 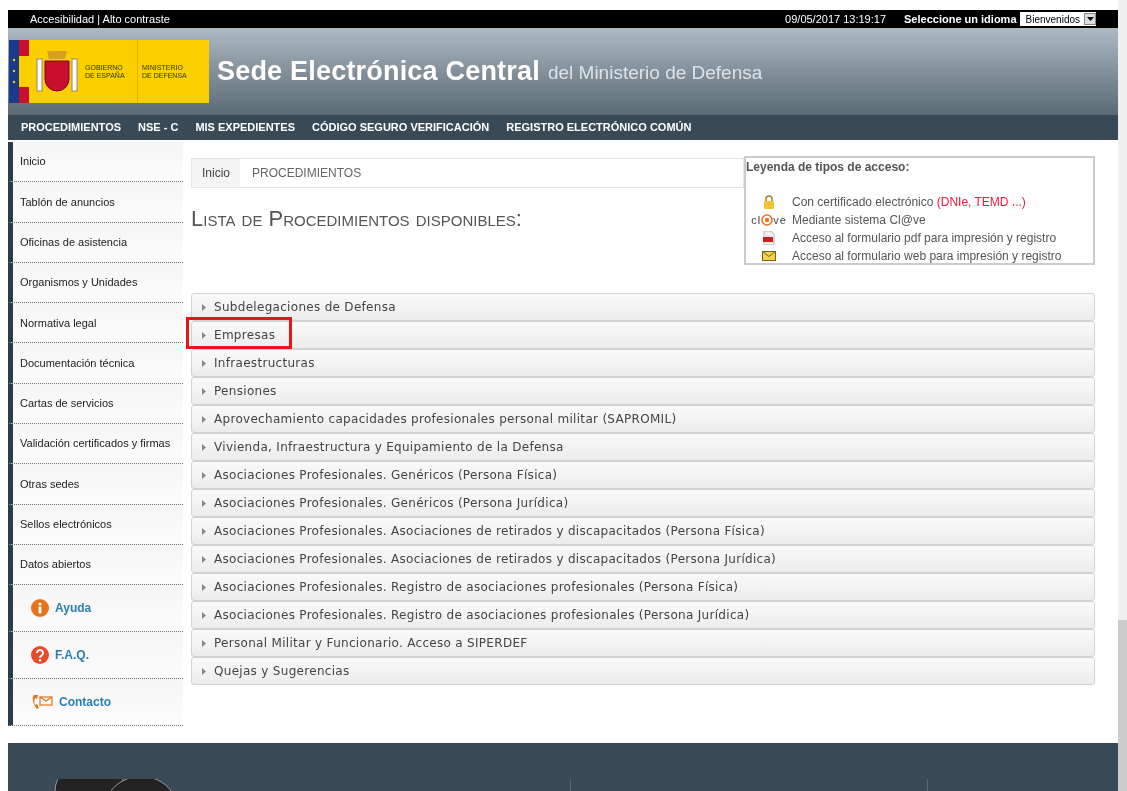 What do you see at coordinates (401, 127) in the screenshot?
I see `nav-link: CÓDIGO SEGURO VERIFICACIÓN` at bounding box center [401, 127].